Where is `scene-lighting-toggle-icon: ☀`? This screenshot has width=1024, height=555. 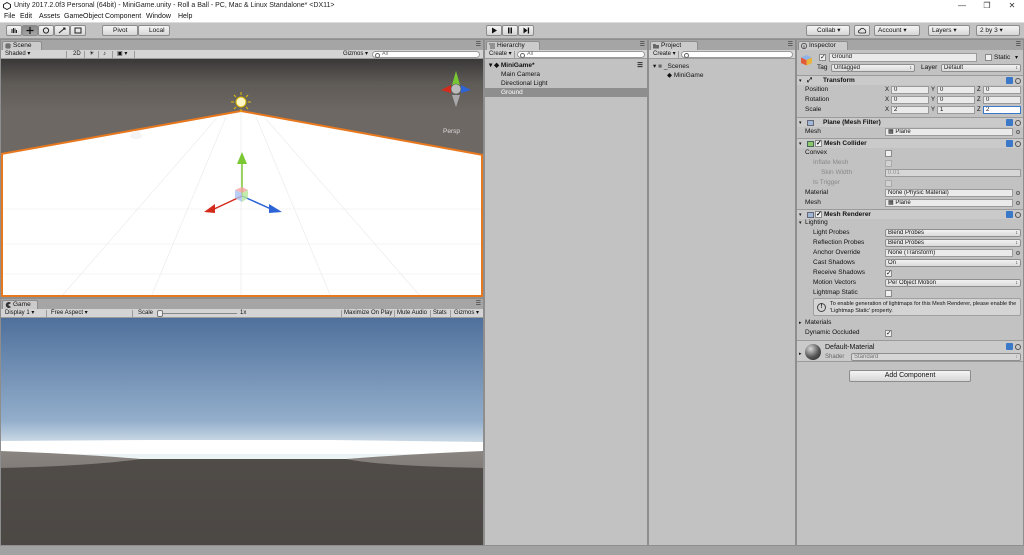
scene-lighting-toggle-icon: ☀ is located at coordinates (93, 54).